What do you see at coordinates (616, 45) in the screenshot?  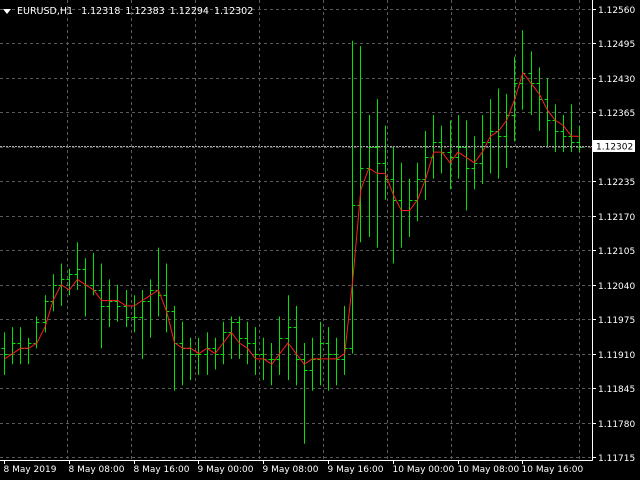 I see `price-tick-label: 1.12495` at bounding box center [616, 45].